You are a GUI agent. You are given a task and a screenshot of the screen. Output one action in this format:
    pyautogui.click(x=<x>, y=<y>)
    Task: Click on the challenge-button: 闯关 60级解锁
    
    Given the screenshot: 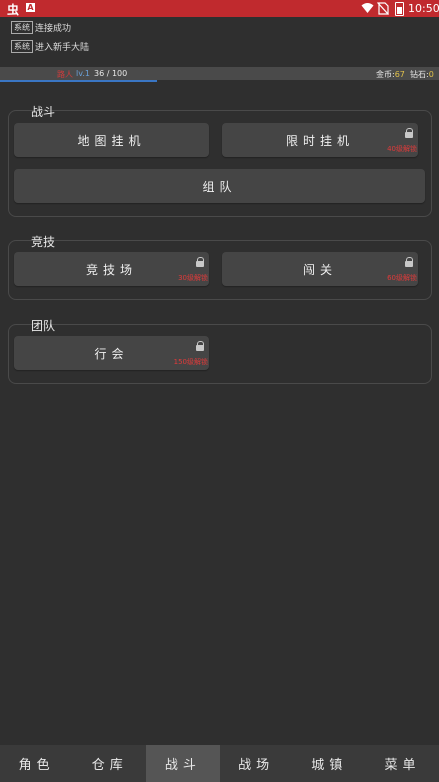 What is the action you would take?
    pyautogui.click(x=320, y=269)
    